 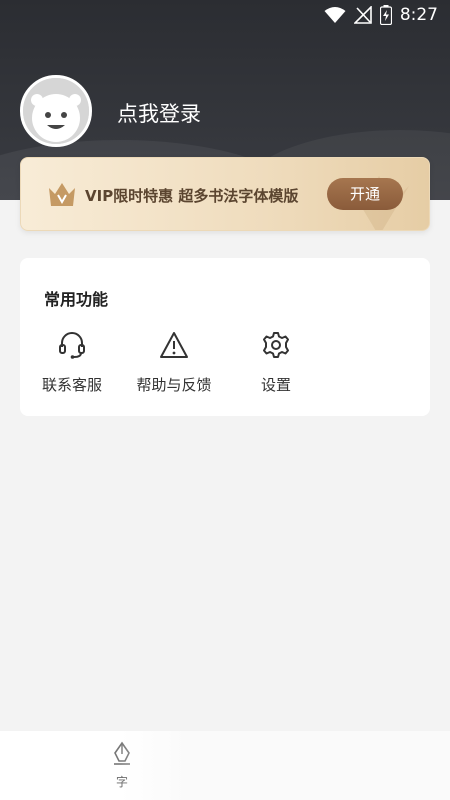 I want to click on warning-triangle-icon, so click(x=174, y=345).